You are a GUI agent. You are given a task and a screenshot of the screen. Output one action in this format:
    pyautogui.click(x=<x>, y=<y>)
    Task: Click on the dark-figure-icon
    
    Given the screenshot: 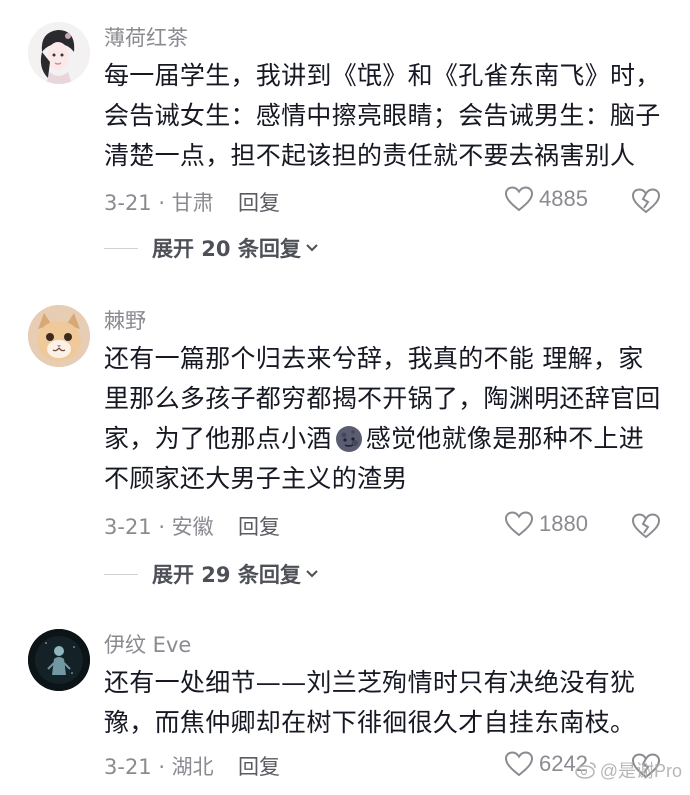 What is the action you would take?
    pyautogui.click(x=59, y=660)
    